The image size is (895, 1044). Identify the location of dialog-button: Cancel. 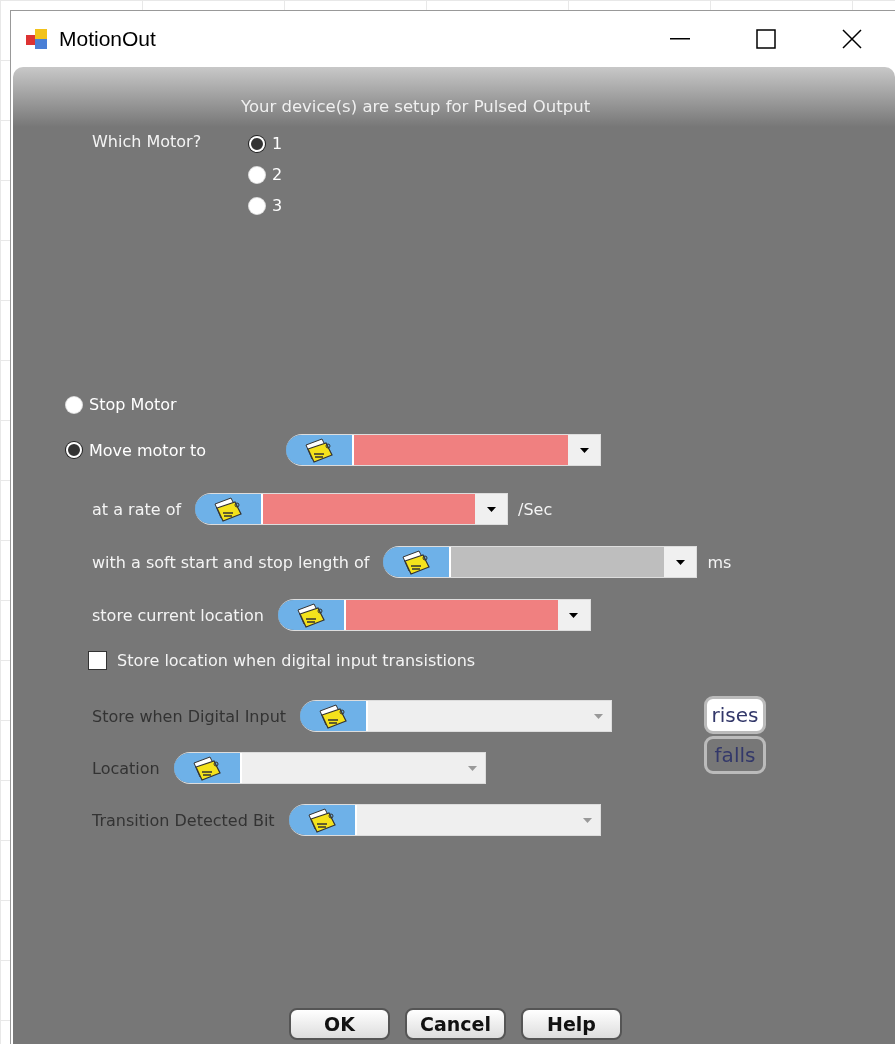
(455, 1024).